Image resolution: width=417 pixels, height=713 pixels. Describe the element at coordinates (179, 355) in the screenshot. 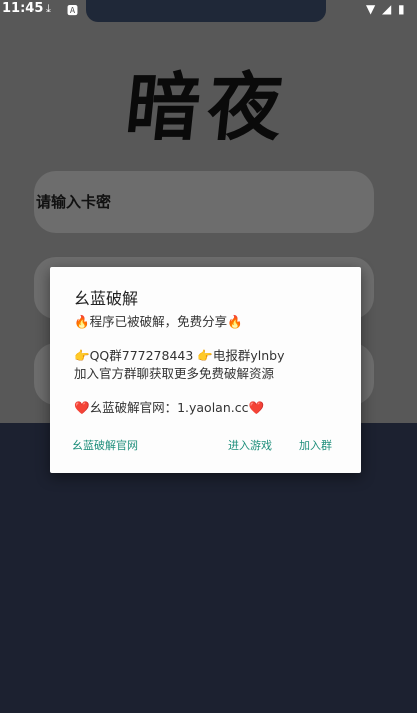

I see `dialog-line-2: 👉QQ群777278443 👉电报群ylnby` at that location.